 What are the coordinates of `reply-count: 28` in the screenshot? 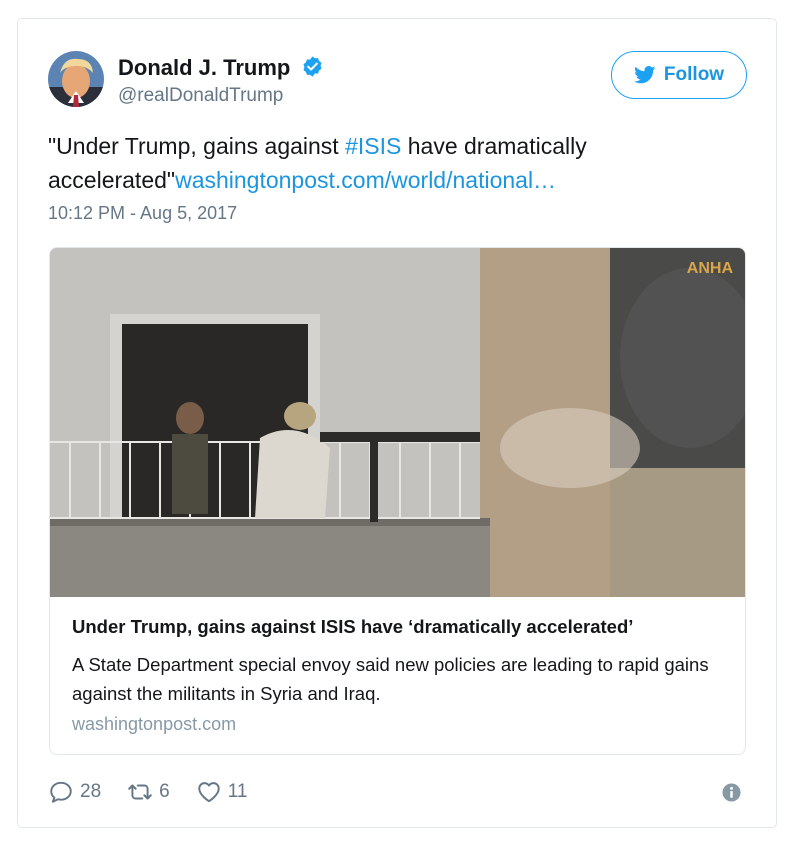 It's located at (91, 791).